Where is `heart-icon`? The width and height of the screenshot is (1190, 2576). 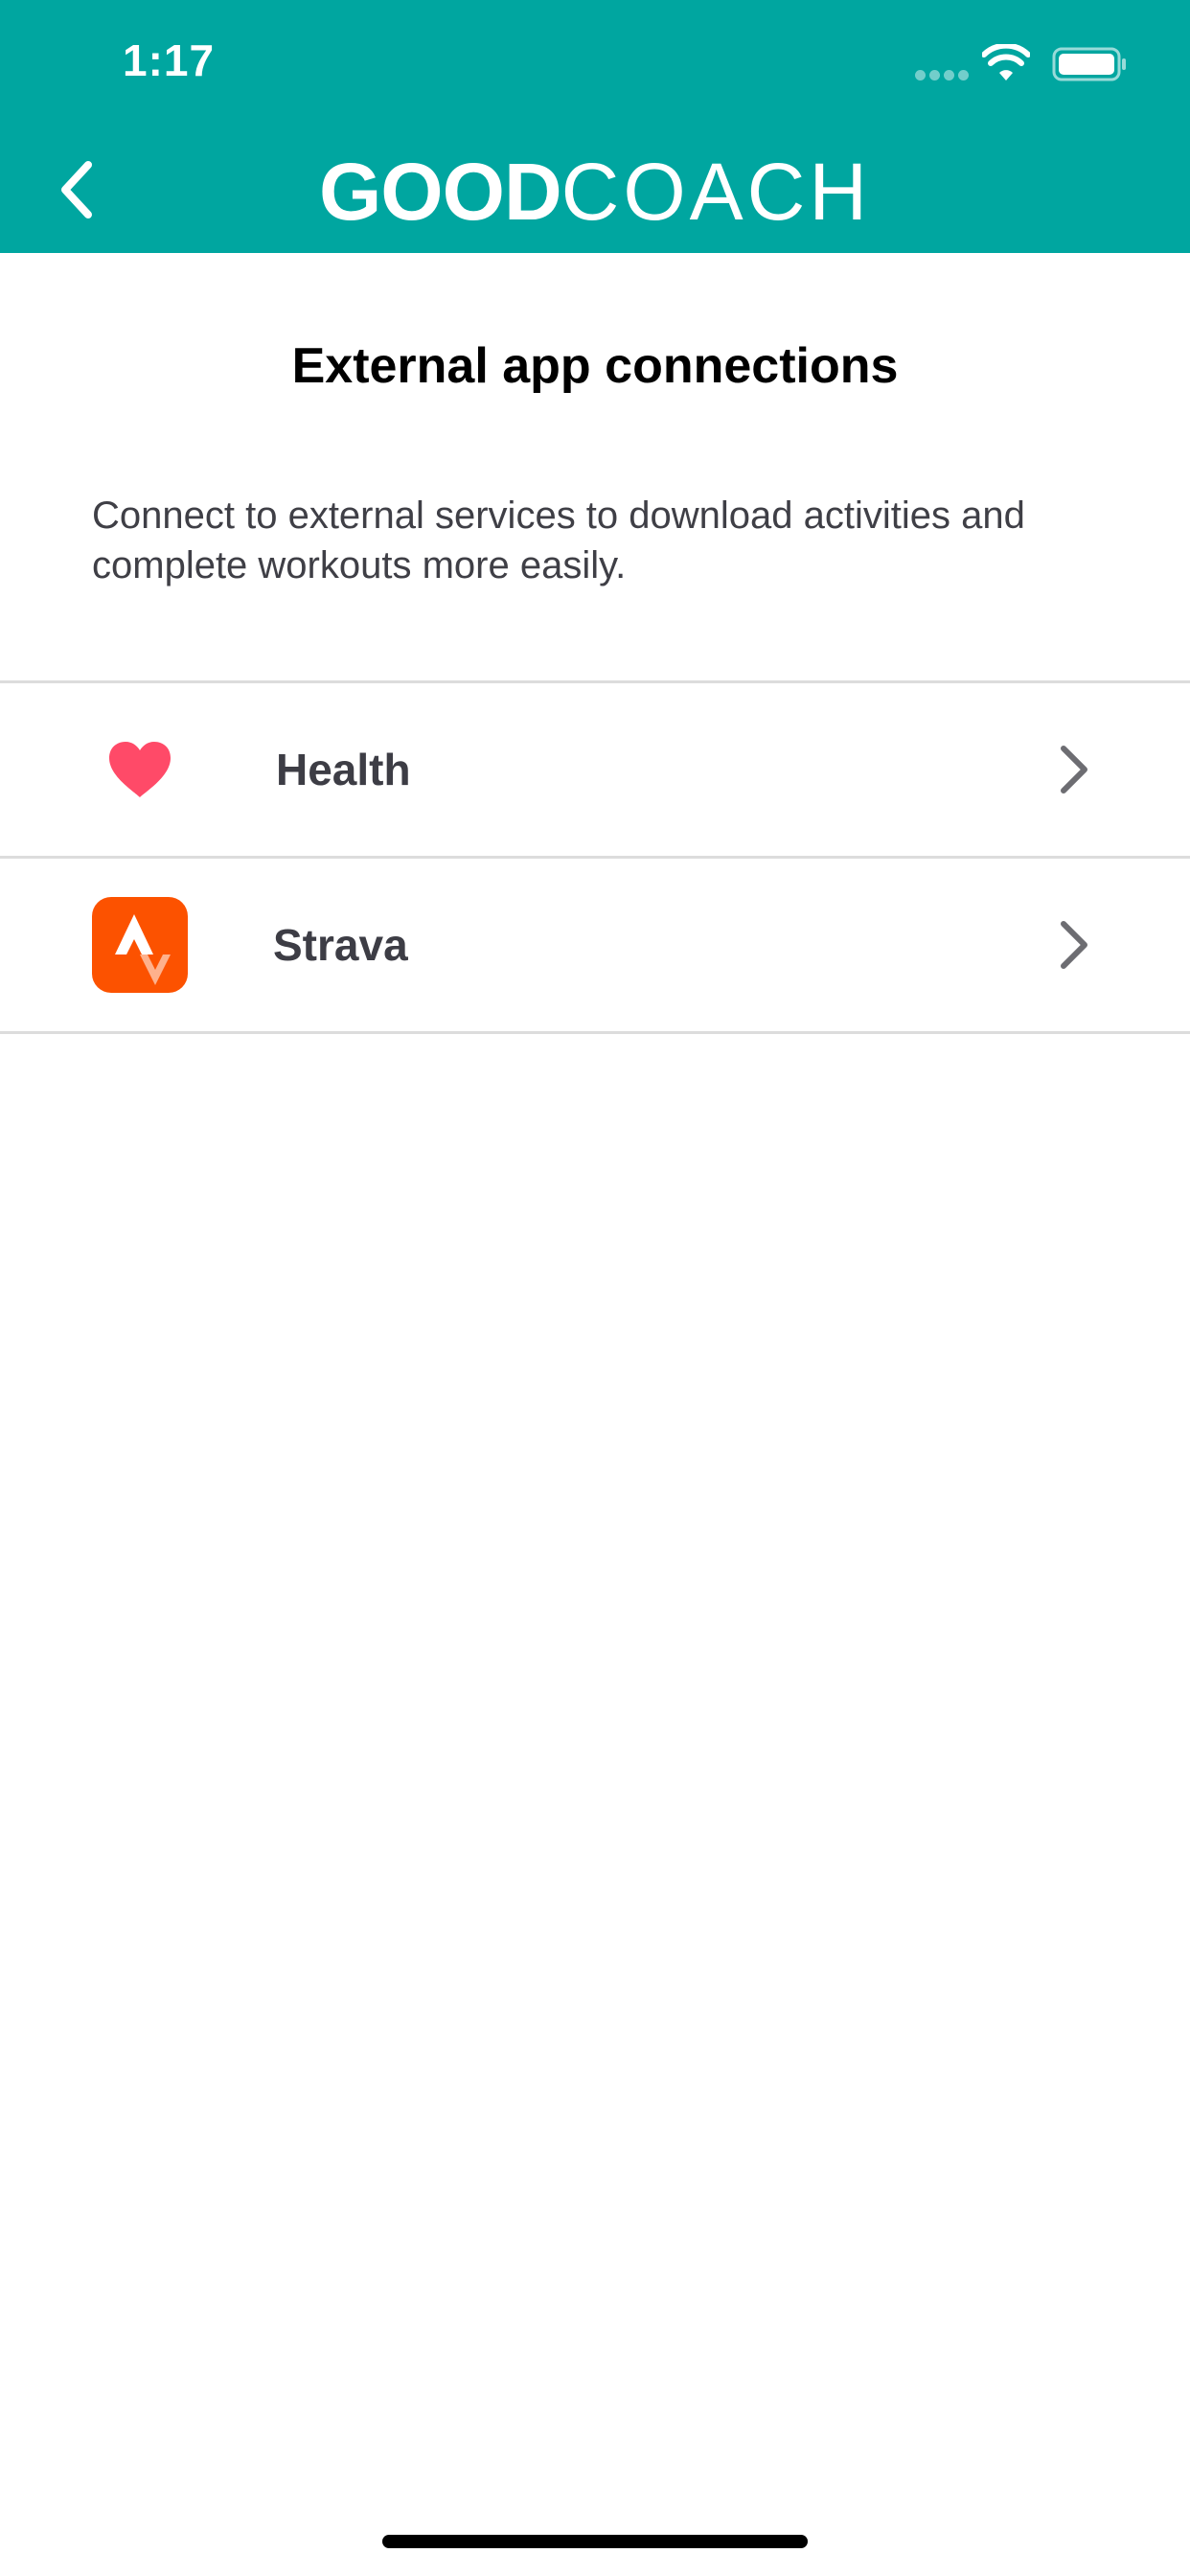
heart-icon is located at coordinates (140, 769).